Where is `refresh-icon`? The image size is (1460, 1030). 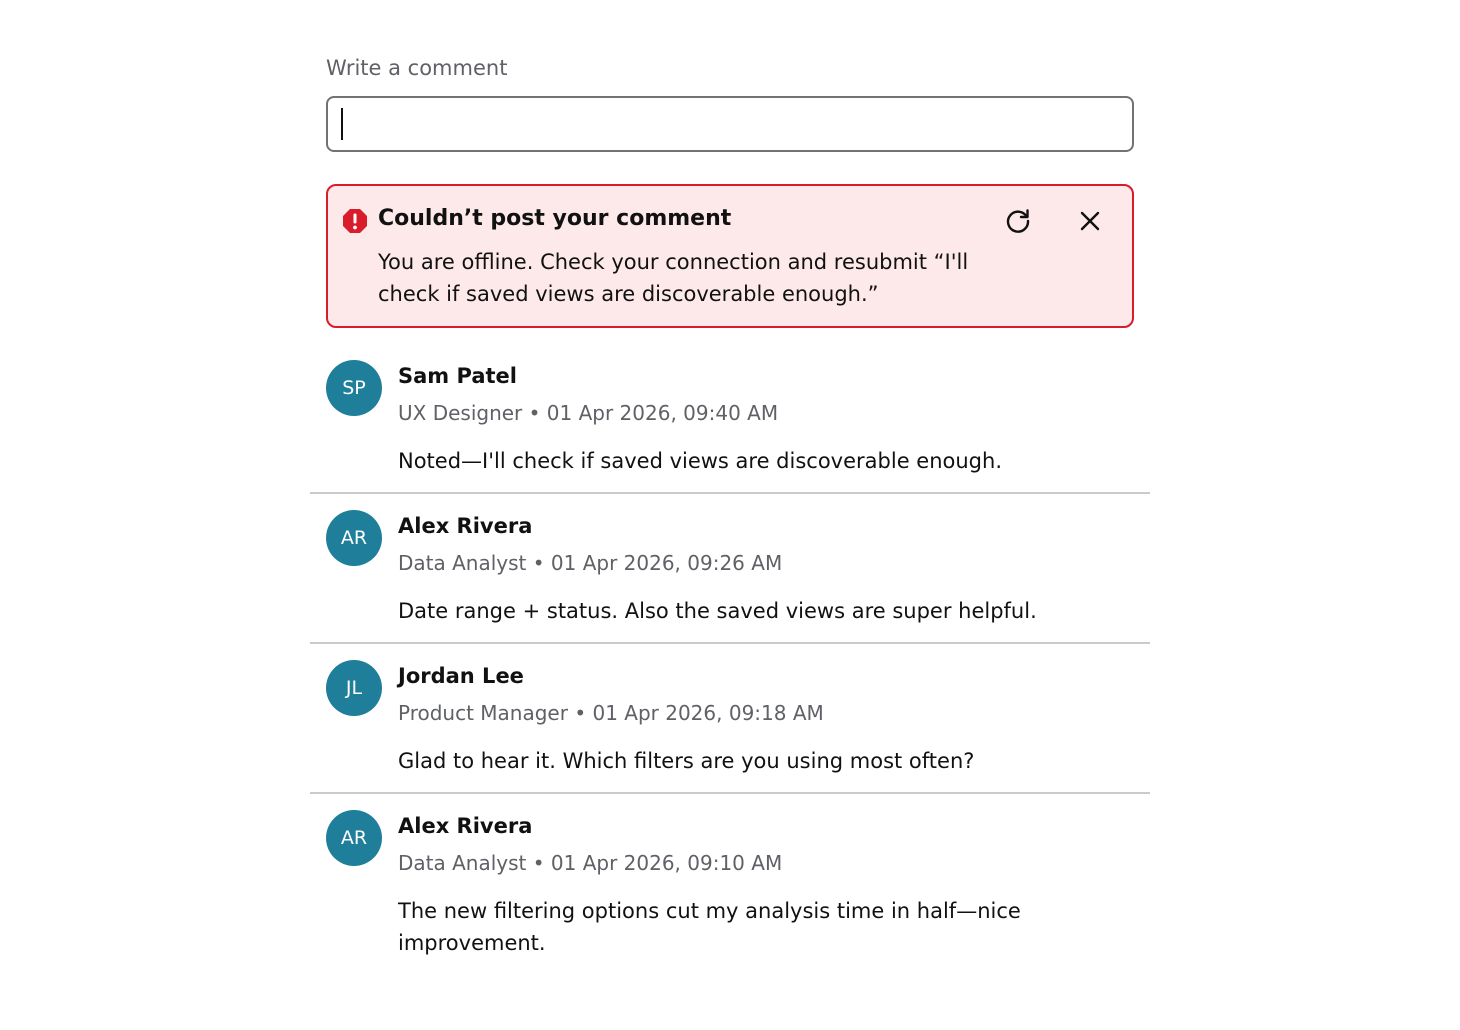
refresh-icon is located at coordinates (1018, 222).